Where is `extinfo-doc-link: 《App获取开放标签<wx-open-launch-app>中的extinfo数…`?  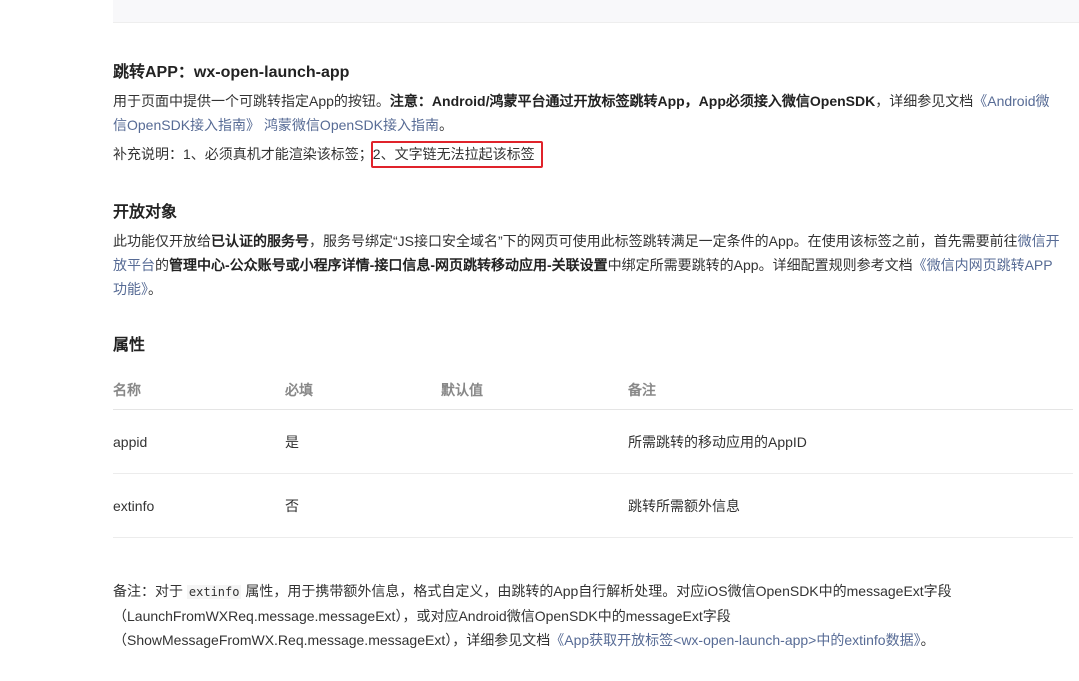
extinfo-doc-link: 《App获取开放标签<wx-open-launch-app>中的extinfo数… is located at coordinates (735, 640).